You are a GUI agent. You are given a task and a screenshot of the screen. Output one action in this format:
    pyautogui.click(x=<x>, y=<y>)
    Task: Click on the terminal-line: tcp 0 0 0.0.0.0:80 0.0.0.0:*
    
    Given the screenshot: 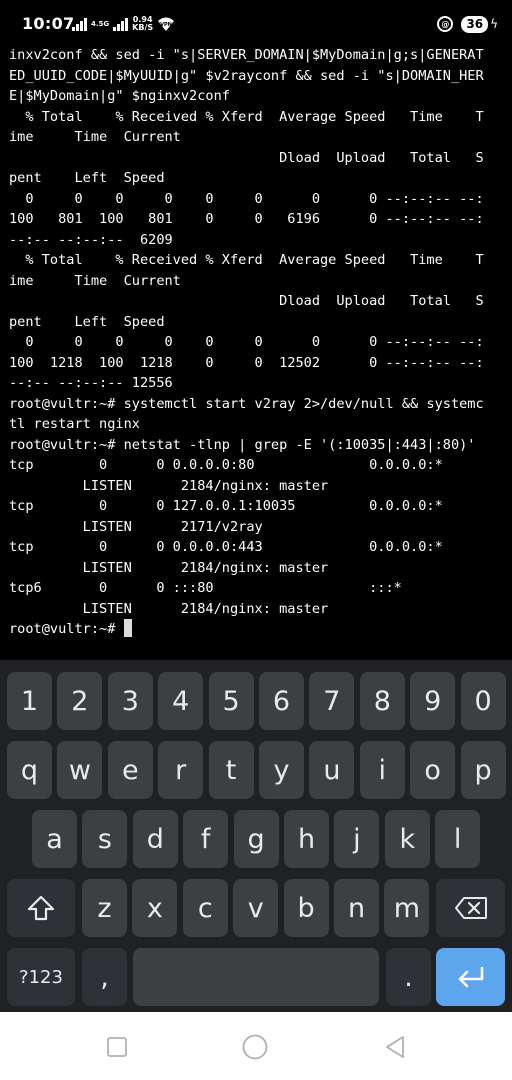 What is the action you would take?
    pyautogui.click(x=226, y=465)
    